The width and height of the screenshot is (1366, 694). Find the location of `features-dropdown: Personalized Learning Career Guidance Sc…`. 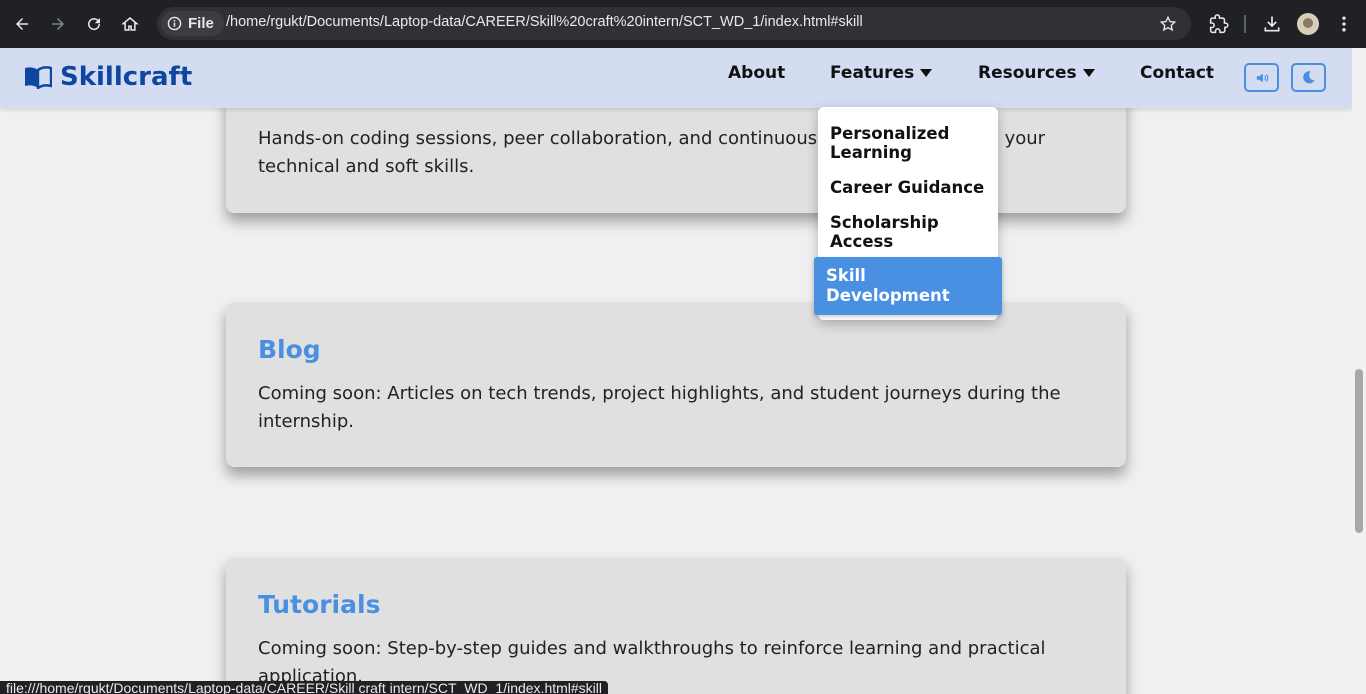

features-dropdown: Personalized Learning Career Guidance Sc… is located at coordinates (908, 213).